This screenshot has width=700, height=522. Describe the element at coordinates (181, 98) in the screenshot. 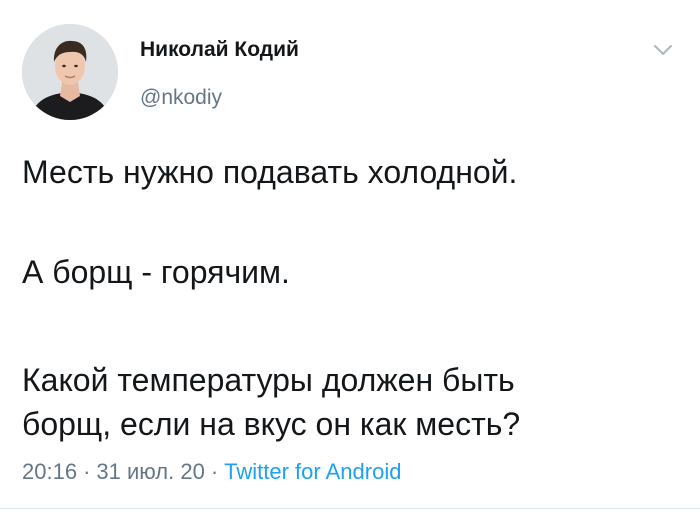

I see `author-handle: @nkodiy` at that location.